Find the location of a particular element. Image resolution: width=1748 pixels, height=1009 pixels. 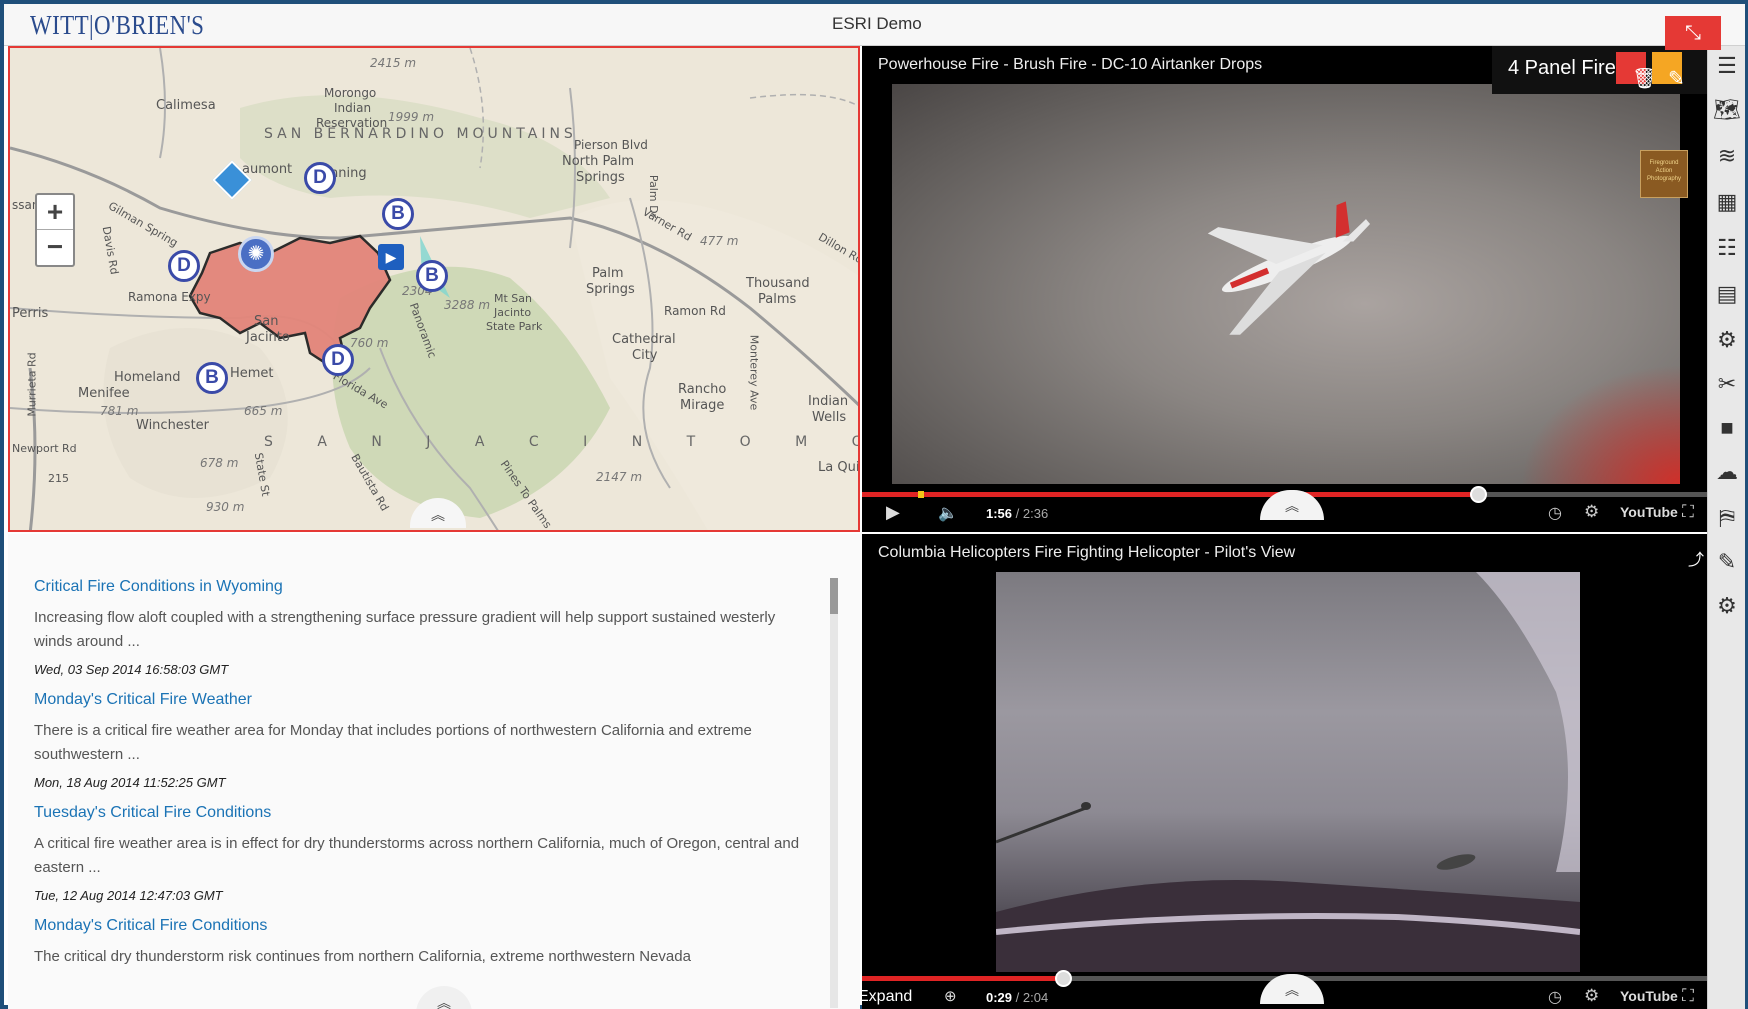

zoom-control: + − is located at coordinates (55, 230).